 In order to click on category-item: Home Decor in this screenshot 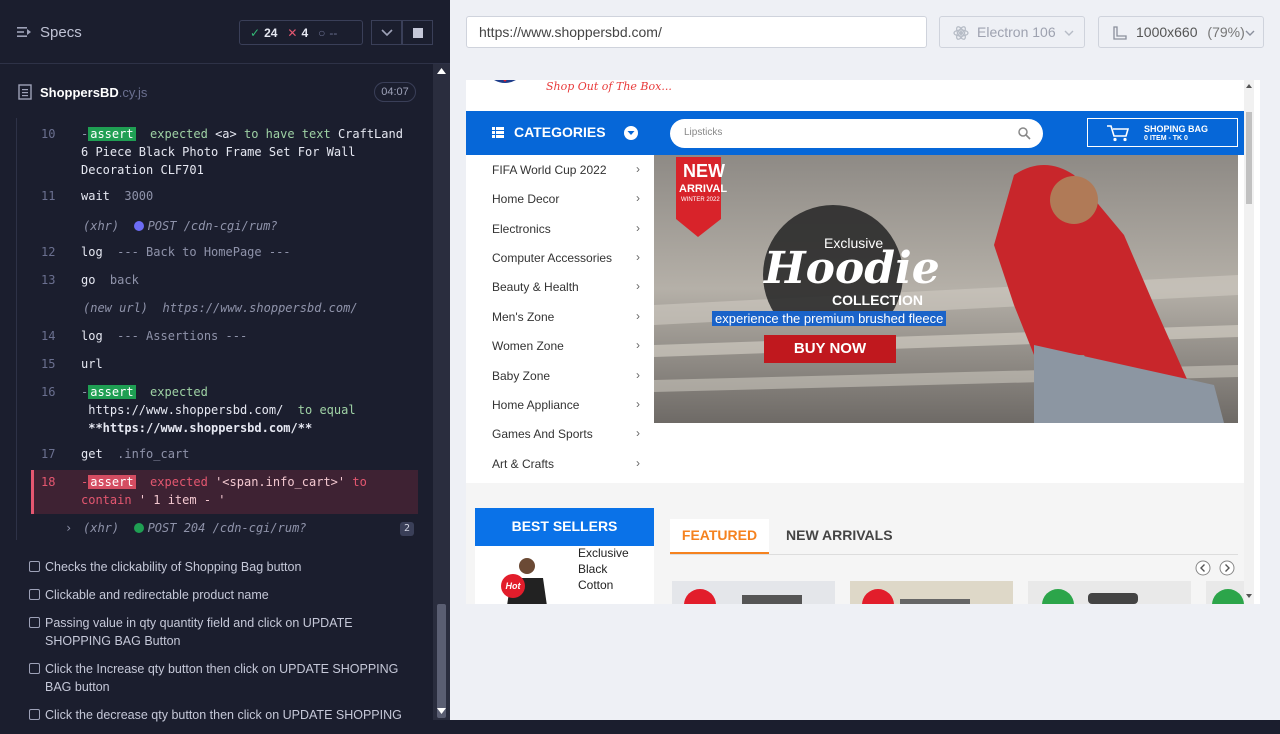, I will do `click(525, 199)`.